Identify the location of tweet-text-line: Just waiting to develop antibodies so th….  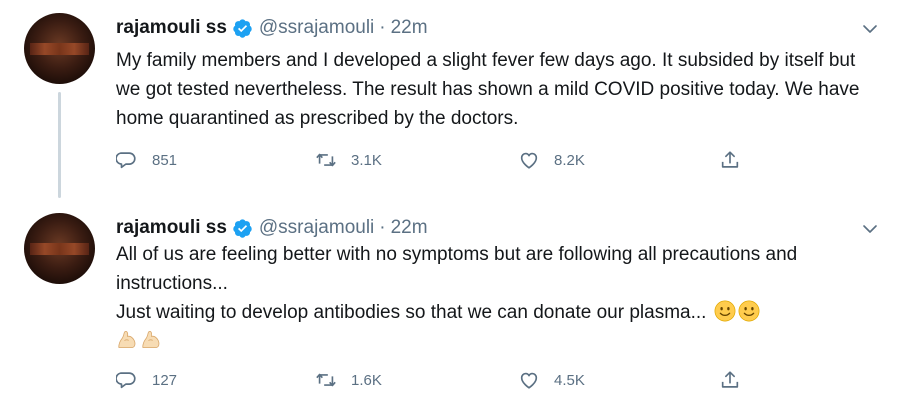
(411, 312).